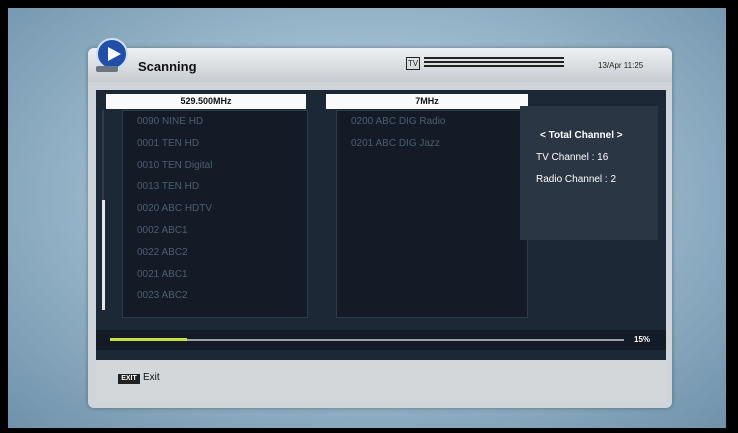  What do you see at coordinates (162, 274) in the screenshot?
I see `list-item: 0021 ABC1` at bounding box center [162, 274].